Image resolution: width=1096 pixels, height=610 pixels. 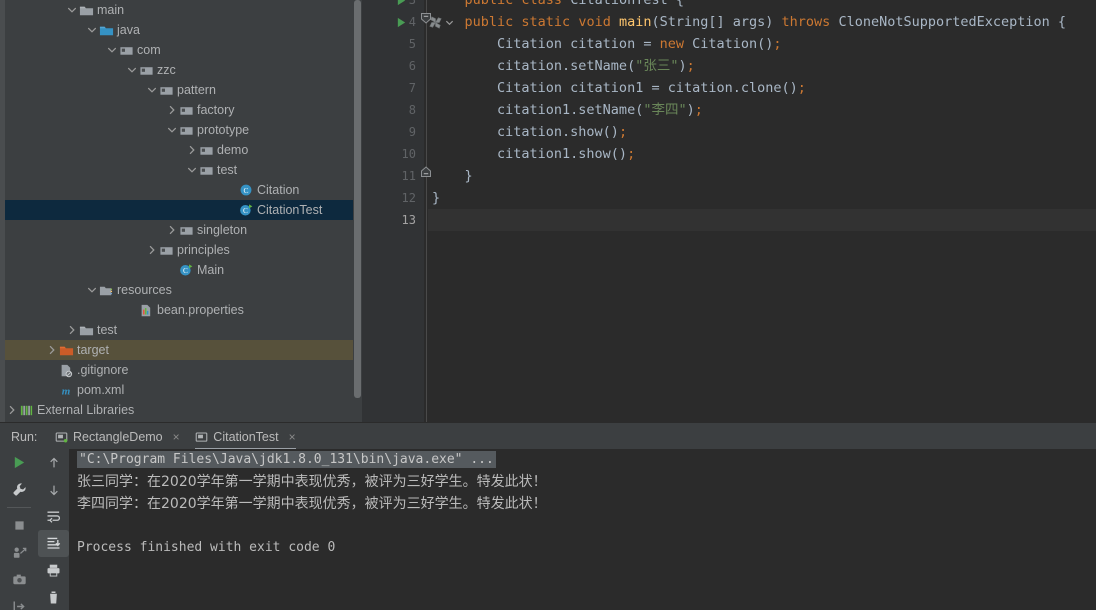 I want to click on tree-node-target: target, so click(x=179, y=350).